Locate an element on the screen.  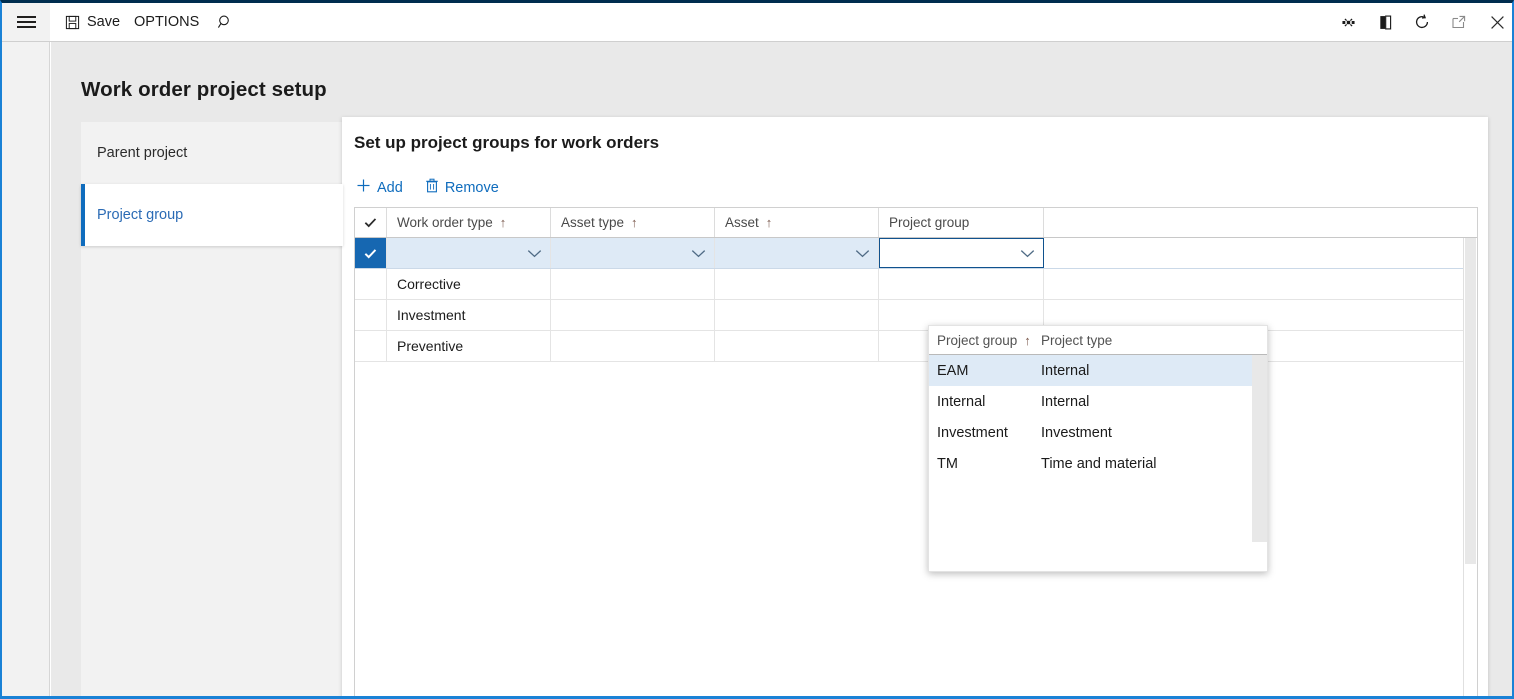
cell-project-group is located at coordinates (961, 284).